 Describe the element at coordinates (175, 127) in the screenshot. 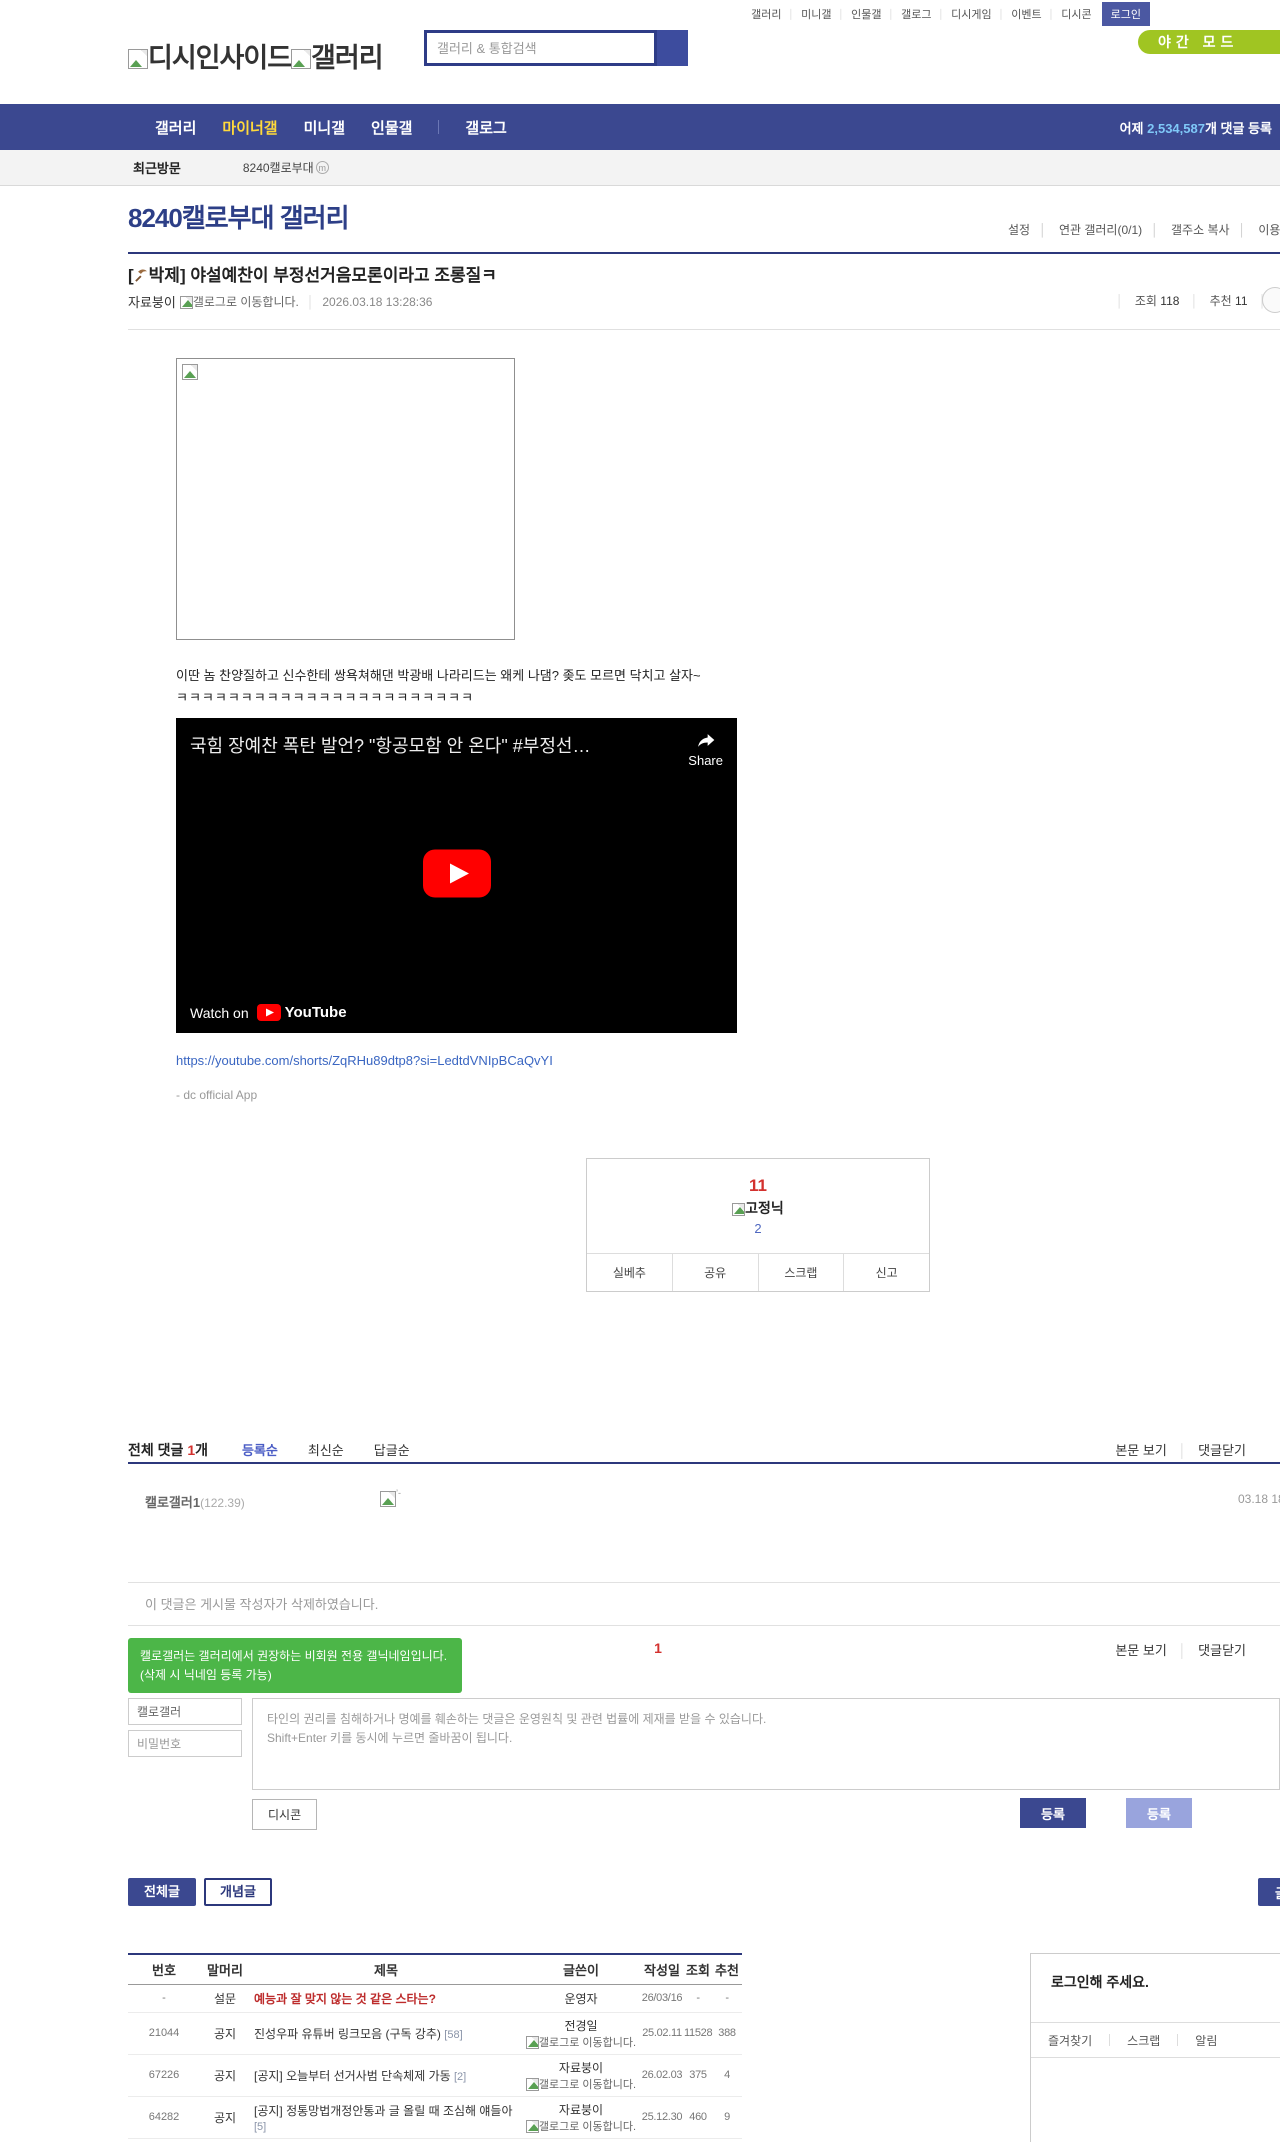

I see `nav-gallery: 갤러리` at that location.